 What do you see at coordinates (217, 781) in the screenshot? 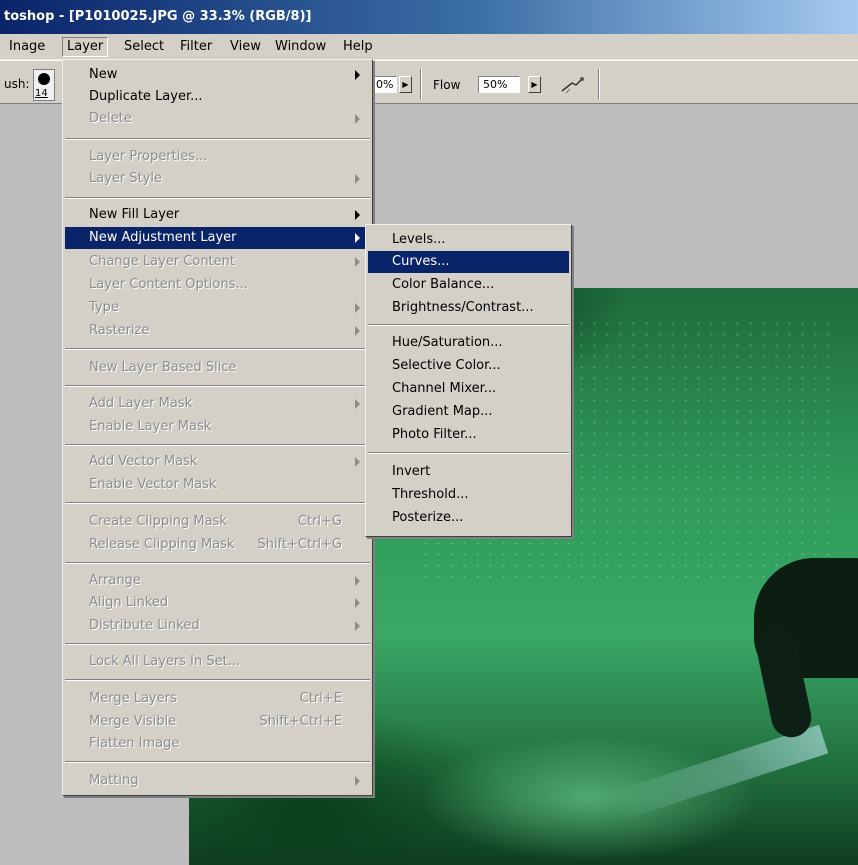
I see `menu-item-matting: Matting` at bounding box center [217, 781].